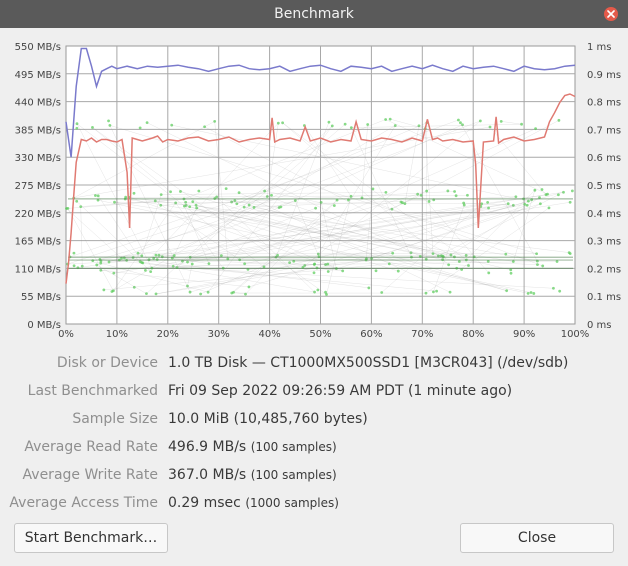 Image resolution: width=628 pixels, height=566 pixels. I want to click on y-right-tick-label: 0.6 ms, so click(604, 158).